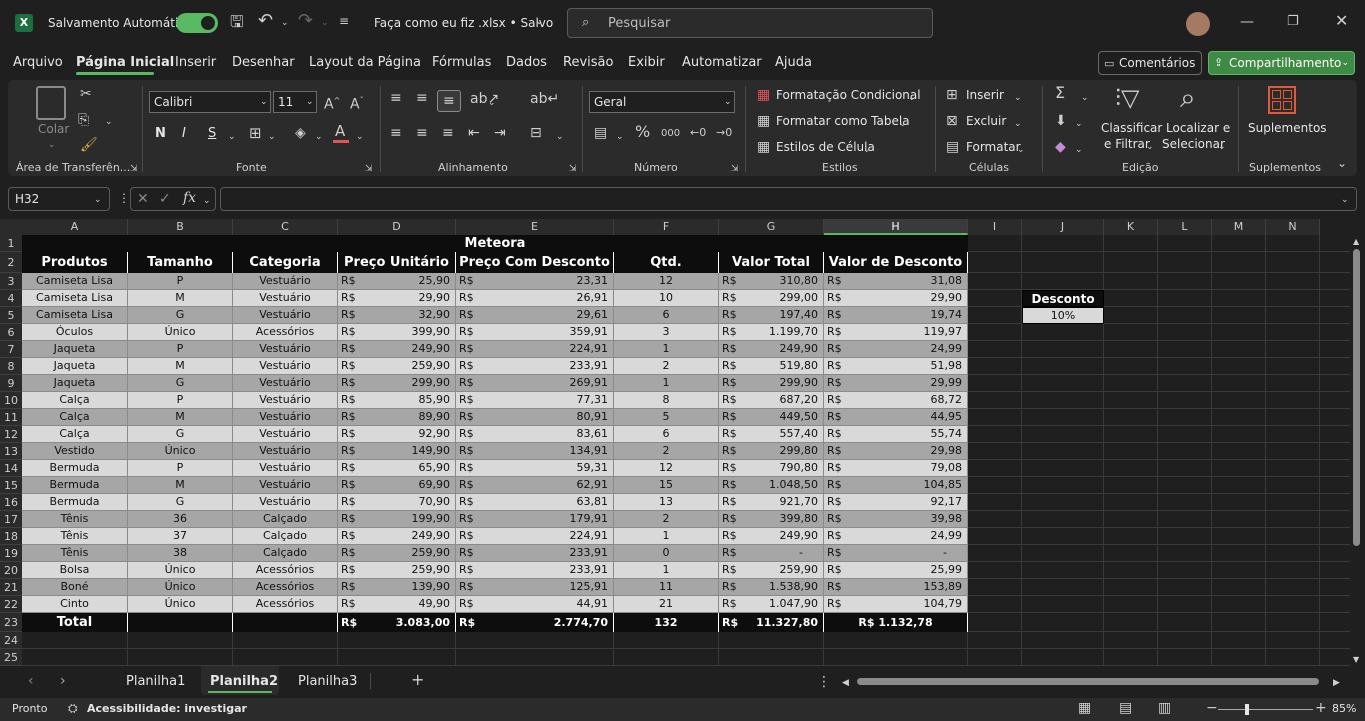  I want to click on cell-G21: R$ 1.538,90, so click(771, 587).